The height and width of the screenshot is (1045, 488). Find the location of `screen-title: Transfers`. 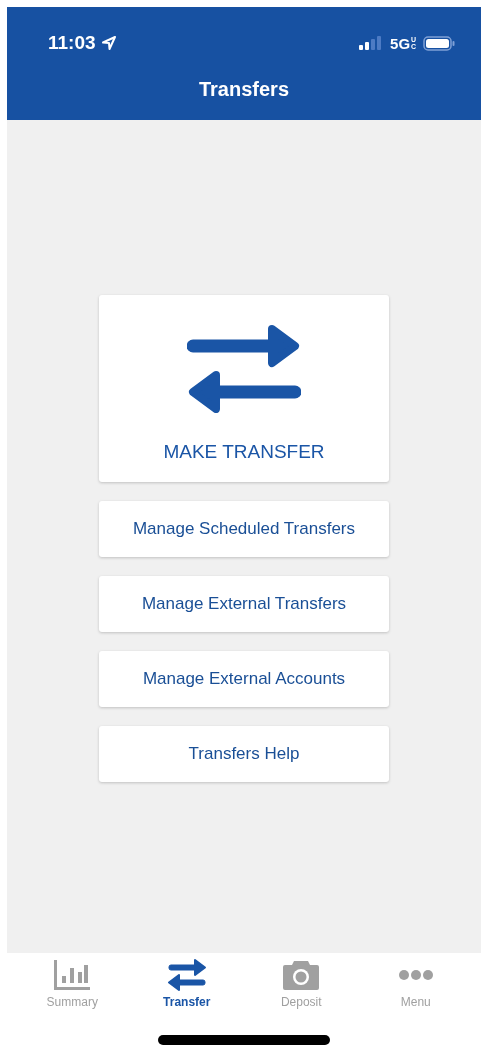

screen-title: Transfers is located at coordinates (244, 89).